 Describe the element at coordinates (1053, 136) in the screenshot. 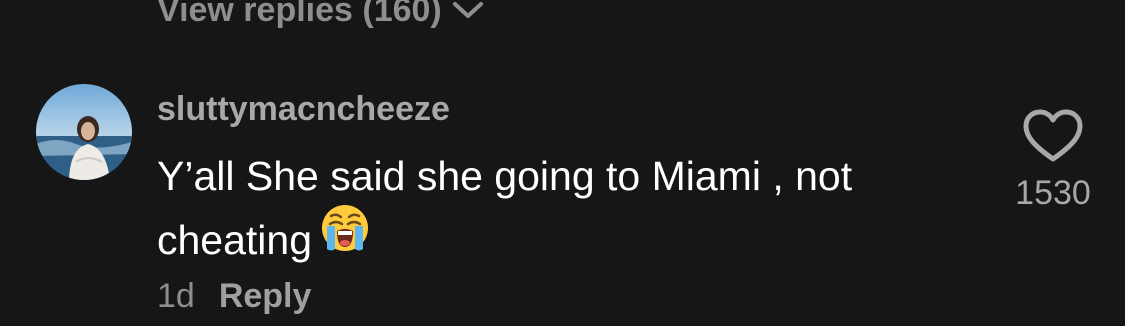

I see `heart-outline-icon` at that location.